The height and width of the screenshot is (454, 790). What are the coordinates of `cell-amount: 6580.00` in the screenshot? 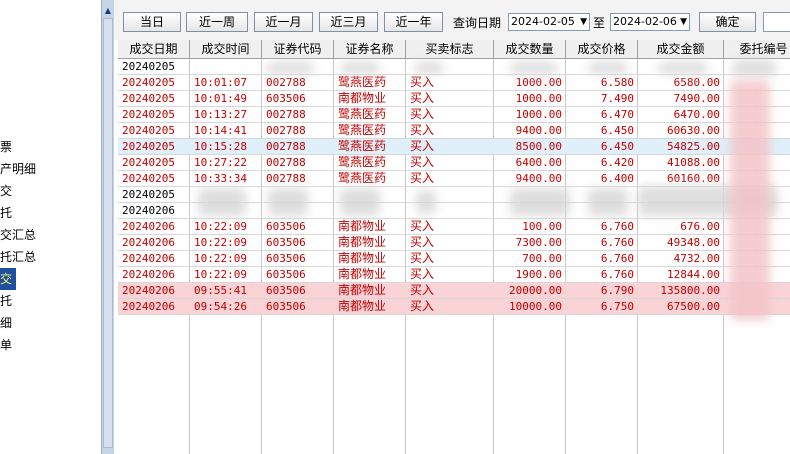 It's located at (696, 82).